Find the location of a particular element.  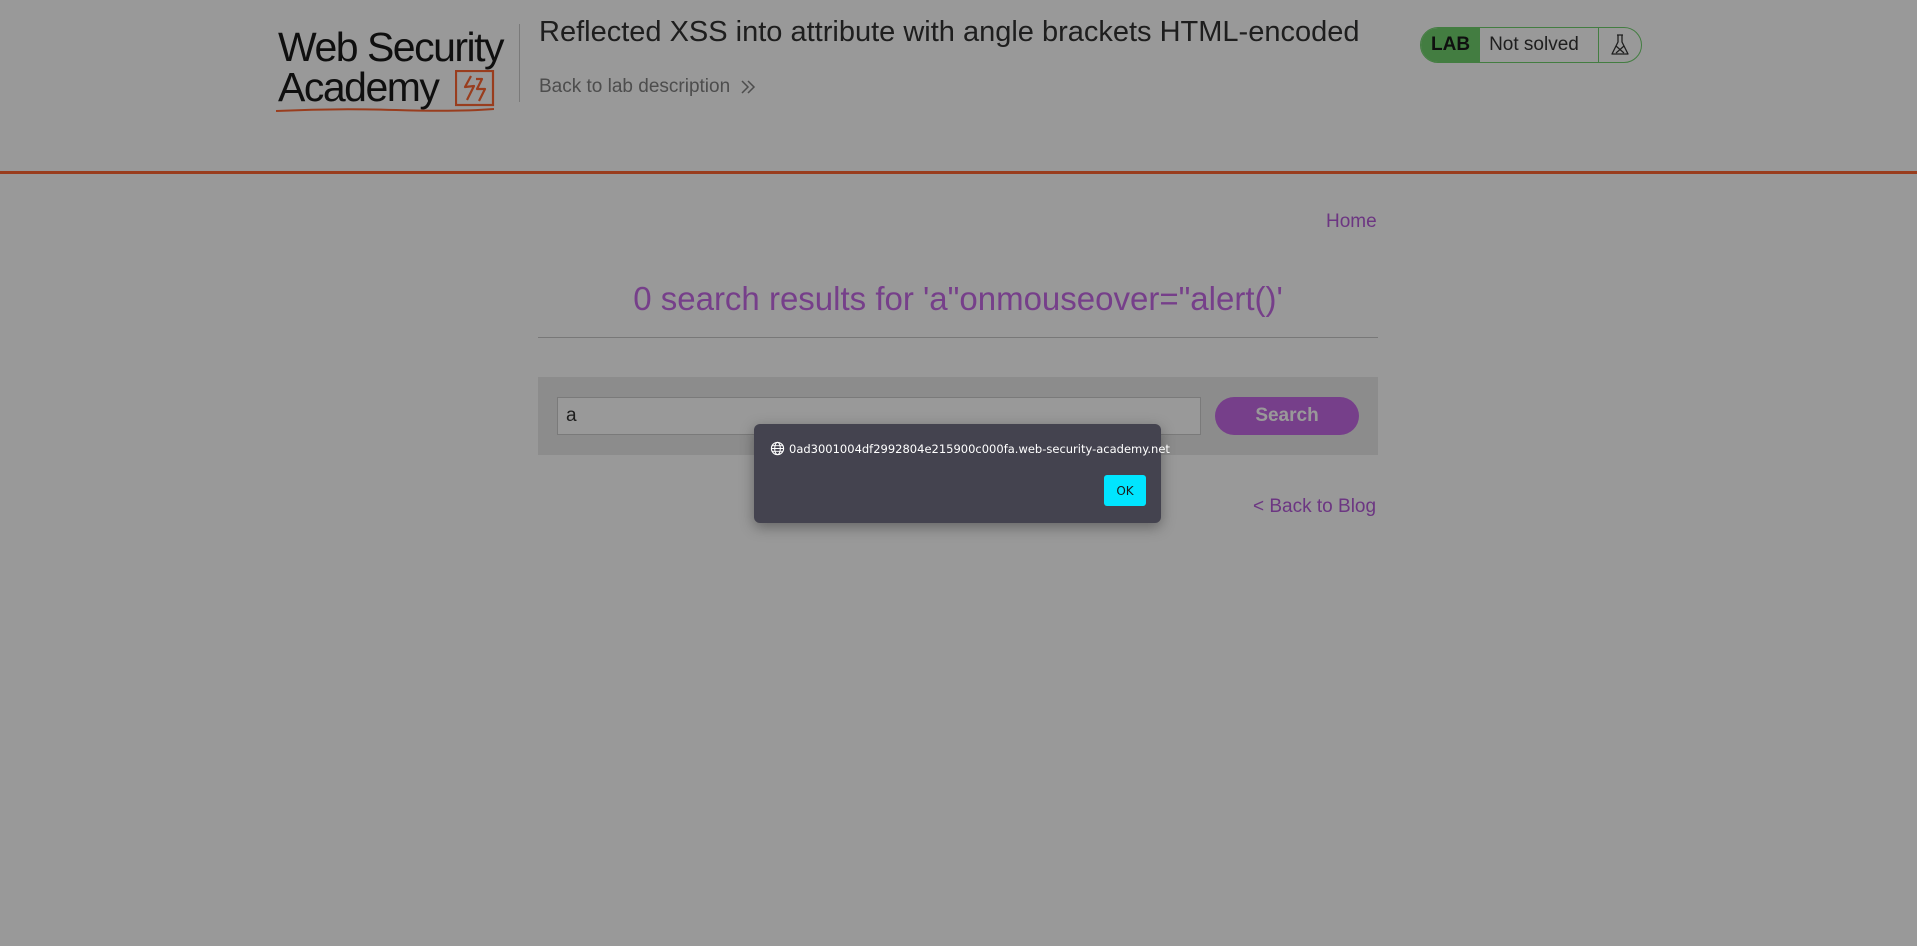

dialog-ok-button: OK is located at coordinates (1125, 490).